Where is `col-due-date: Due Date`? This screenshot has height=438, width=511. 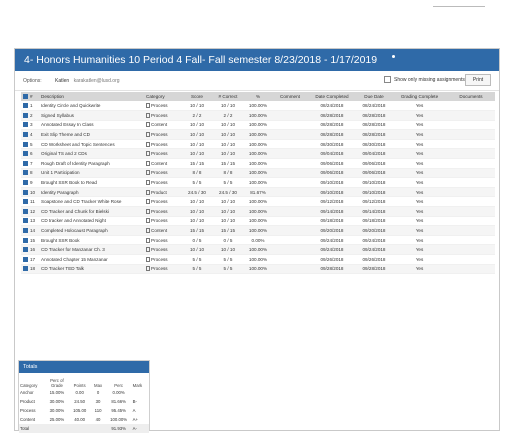 col-due-date: Due Date is located at coordinates (374, 96).